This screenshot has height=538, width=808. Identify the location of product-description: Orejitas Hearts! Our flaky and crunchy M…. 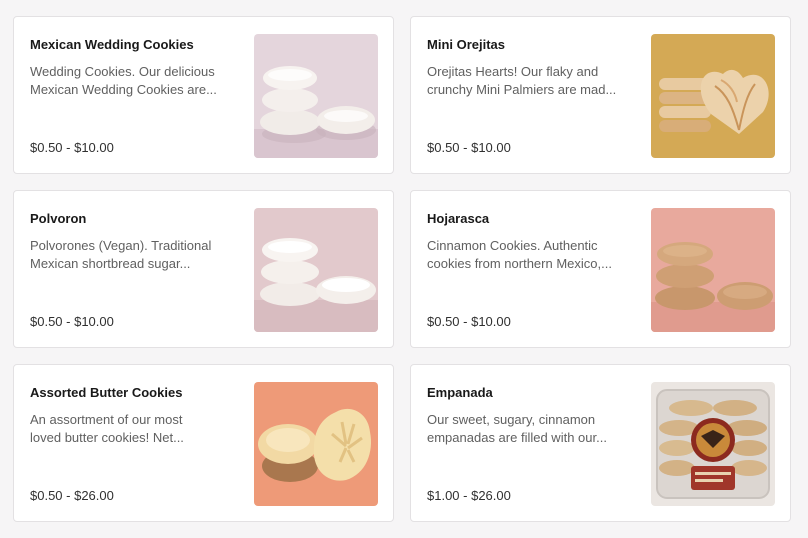
(532, 81).